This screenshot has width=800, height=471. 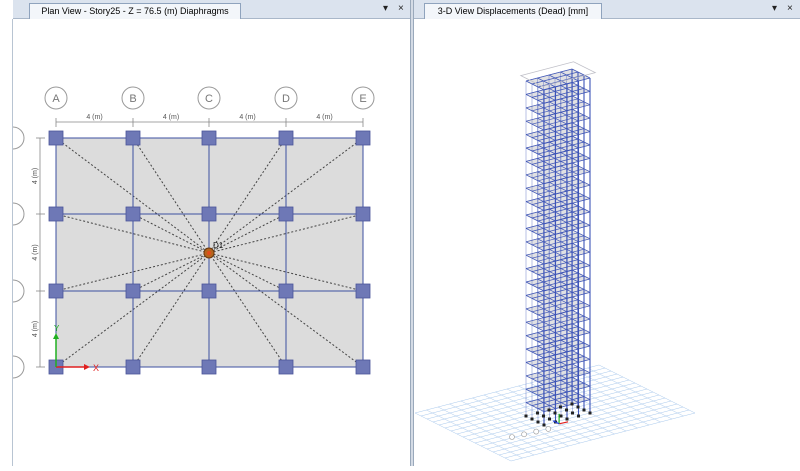 I want to click on grid-bubble-label: C, so click(x=209, y=99).